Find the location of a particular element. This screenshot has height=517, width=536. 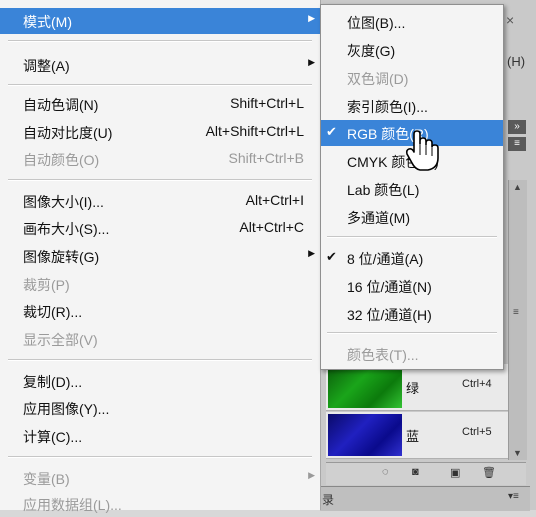

channel-name: 蓝 is located at coordinates (413, 436).